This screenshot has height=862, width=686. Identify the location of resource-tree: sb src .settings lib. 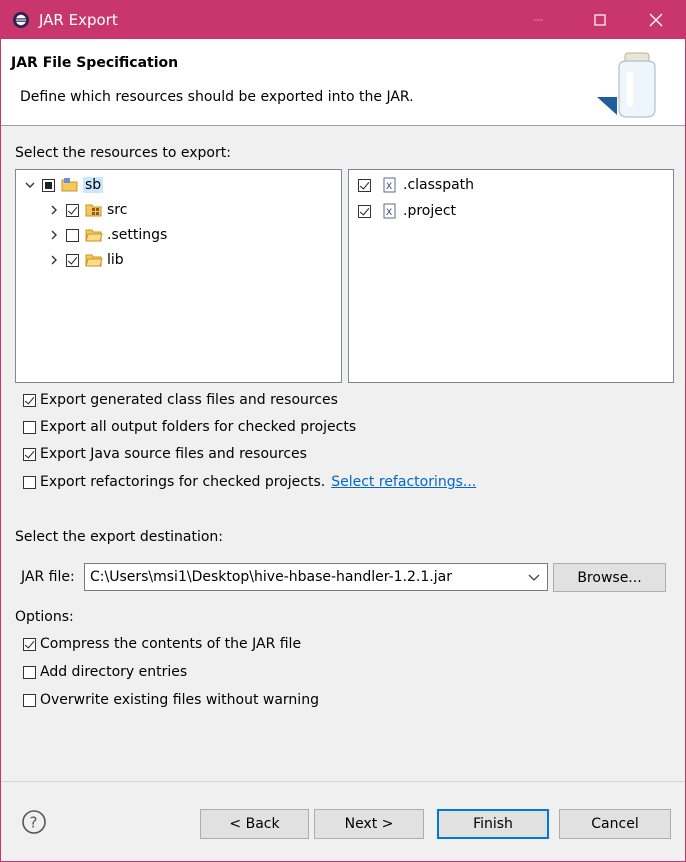
(178, 276).